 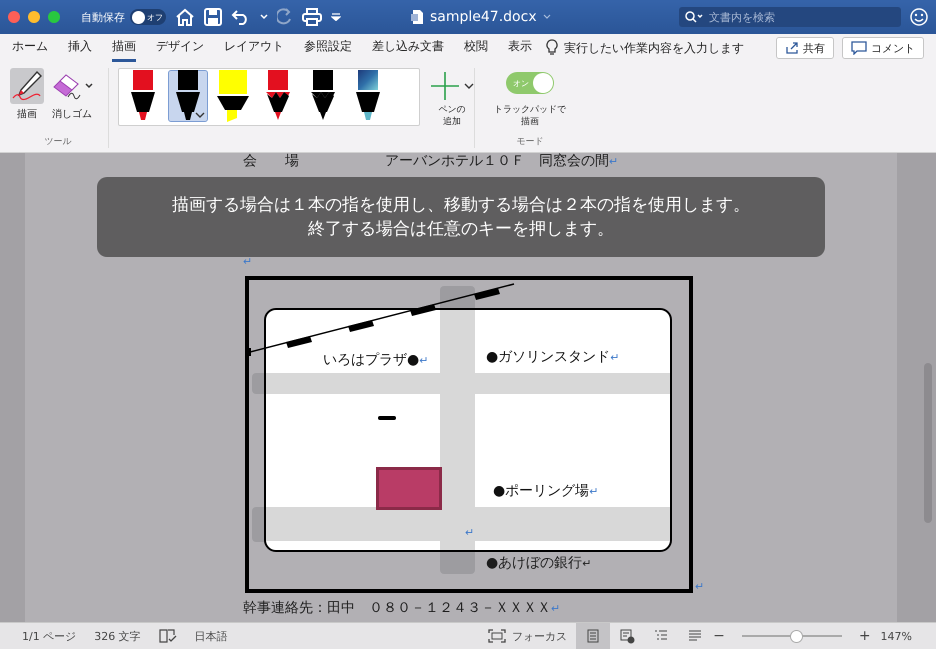 I want to click on trackpad-label: トラックパッドで 描画, so click(x=530, y=116).